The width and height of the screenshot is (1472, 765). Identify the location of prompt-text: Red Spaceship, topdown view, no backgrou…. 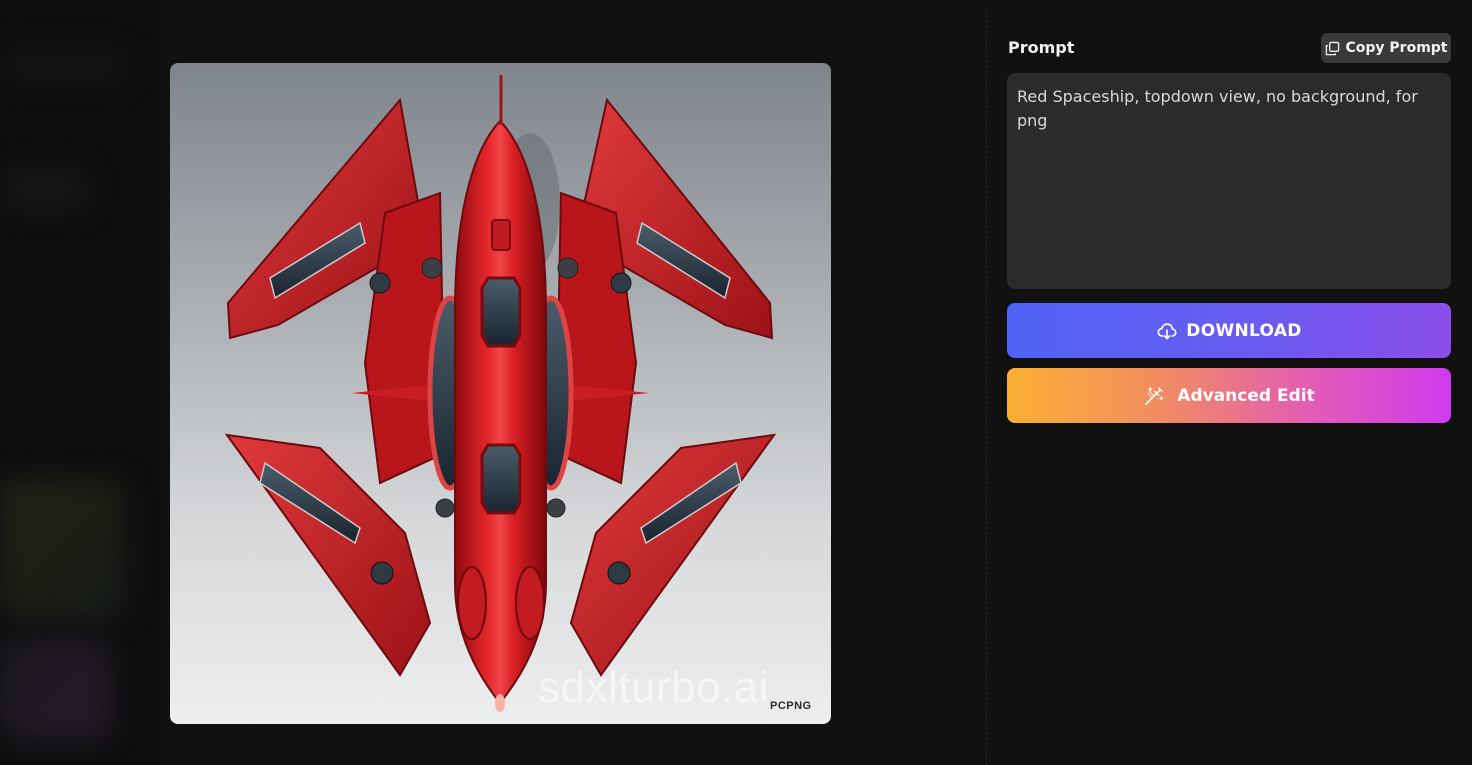
(1217, 108).